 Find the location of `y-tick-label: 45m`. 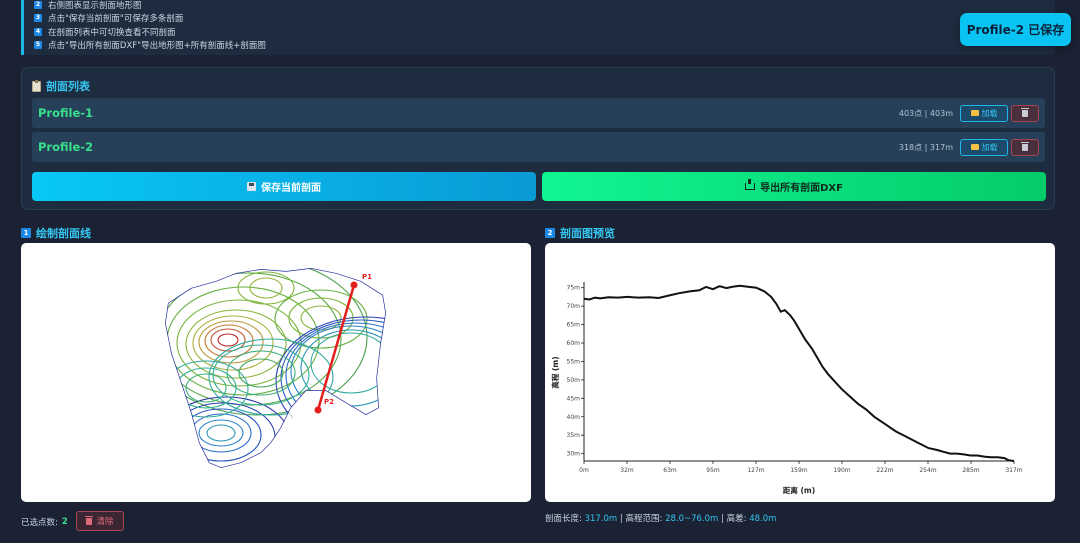

y-tick-label: 45m is located at coordinates (574, 398).